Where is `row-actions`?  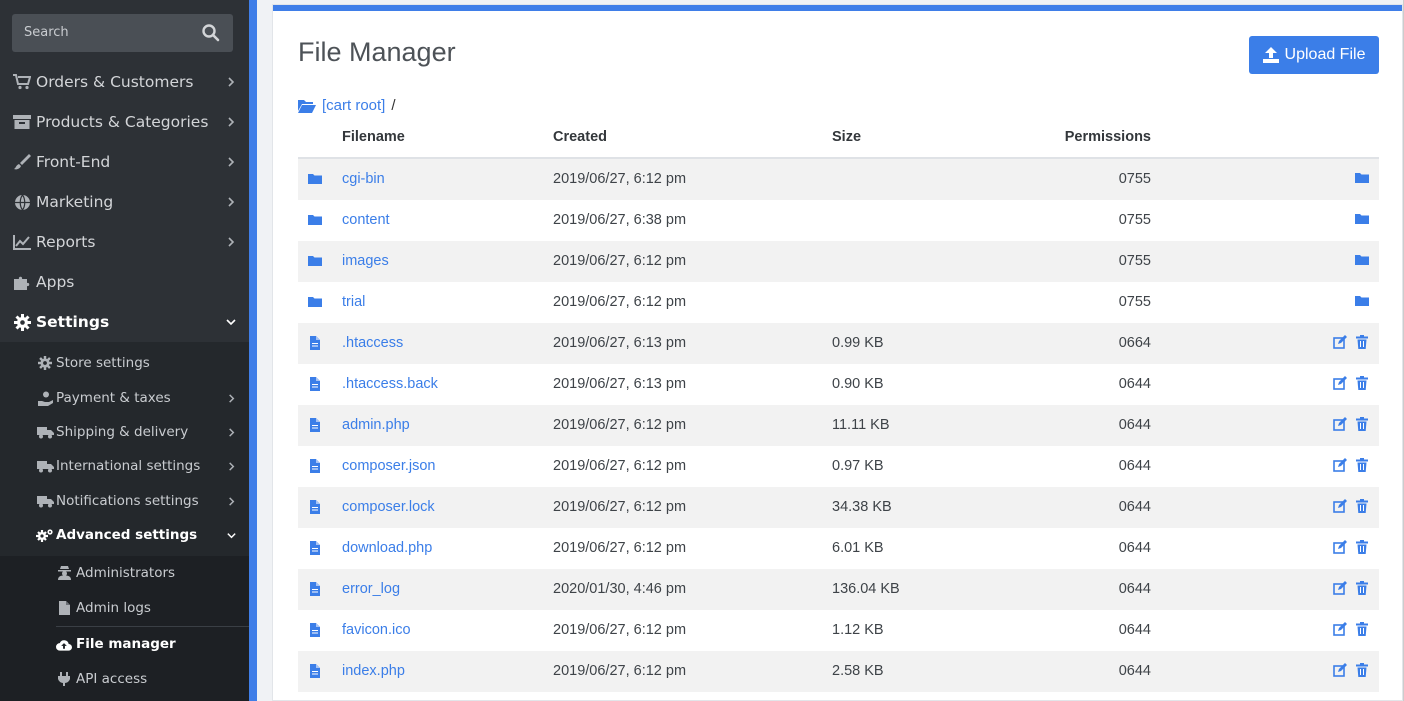 row-actions is located at coordinates (1351, 383).